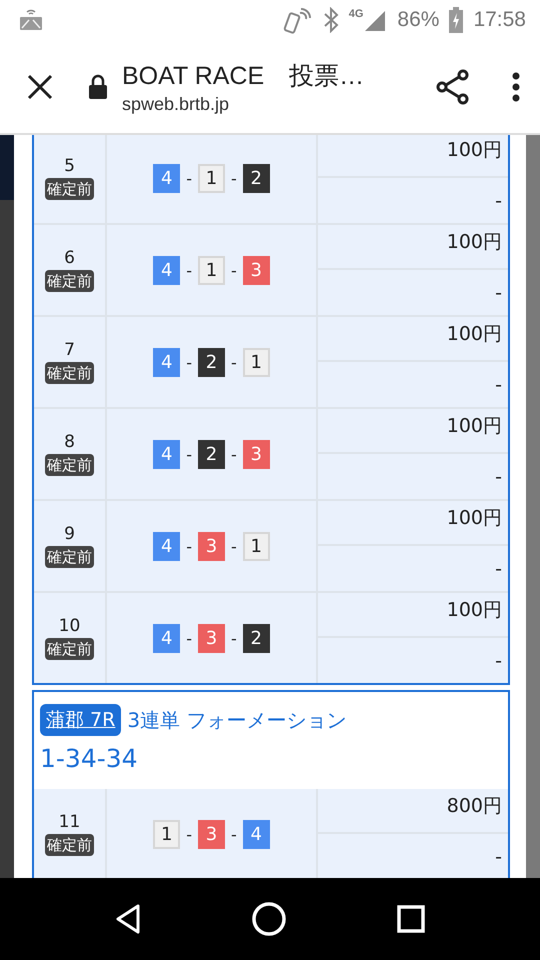 The height and width of the screenshot is (960, 540). I want to click on network-type: 4G, so click(356, 14).